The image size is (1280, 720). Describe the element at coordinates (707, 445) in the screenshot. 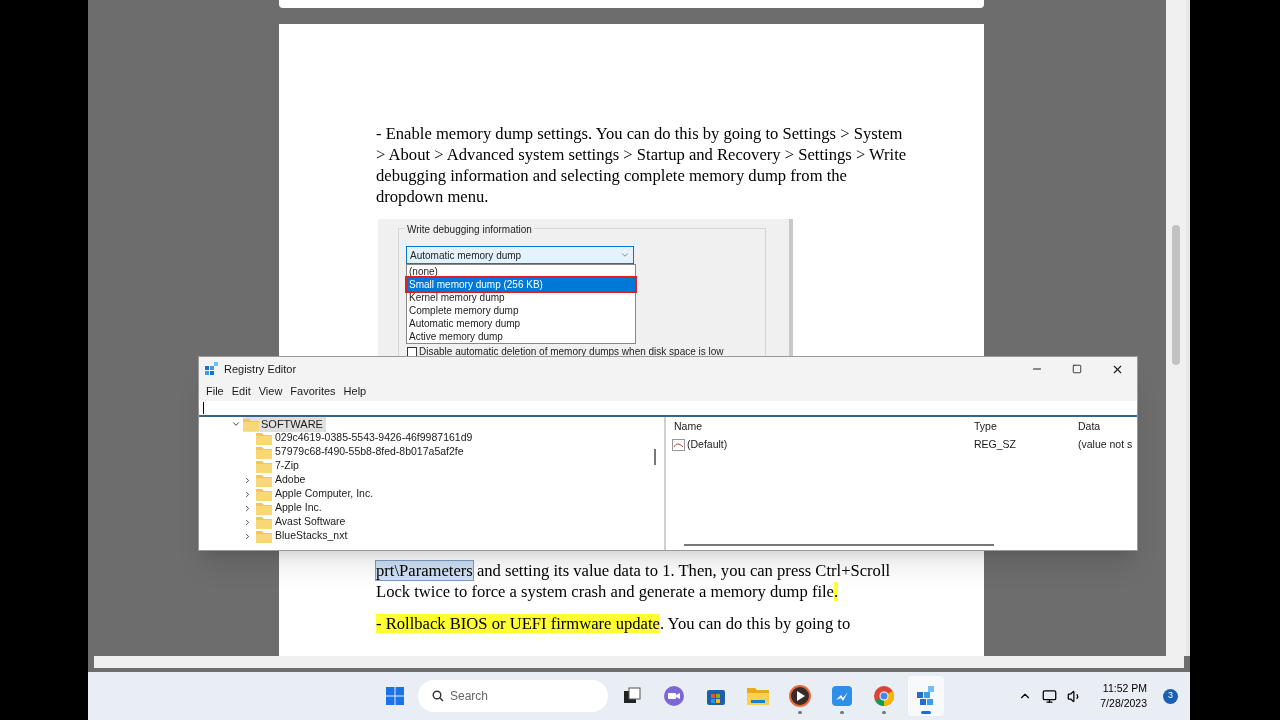

I see `table-cell: (Default)` at that location.